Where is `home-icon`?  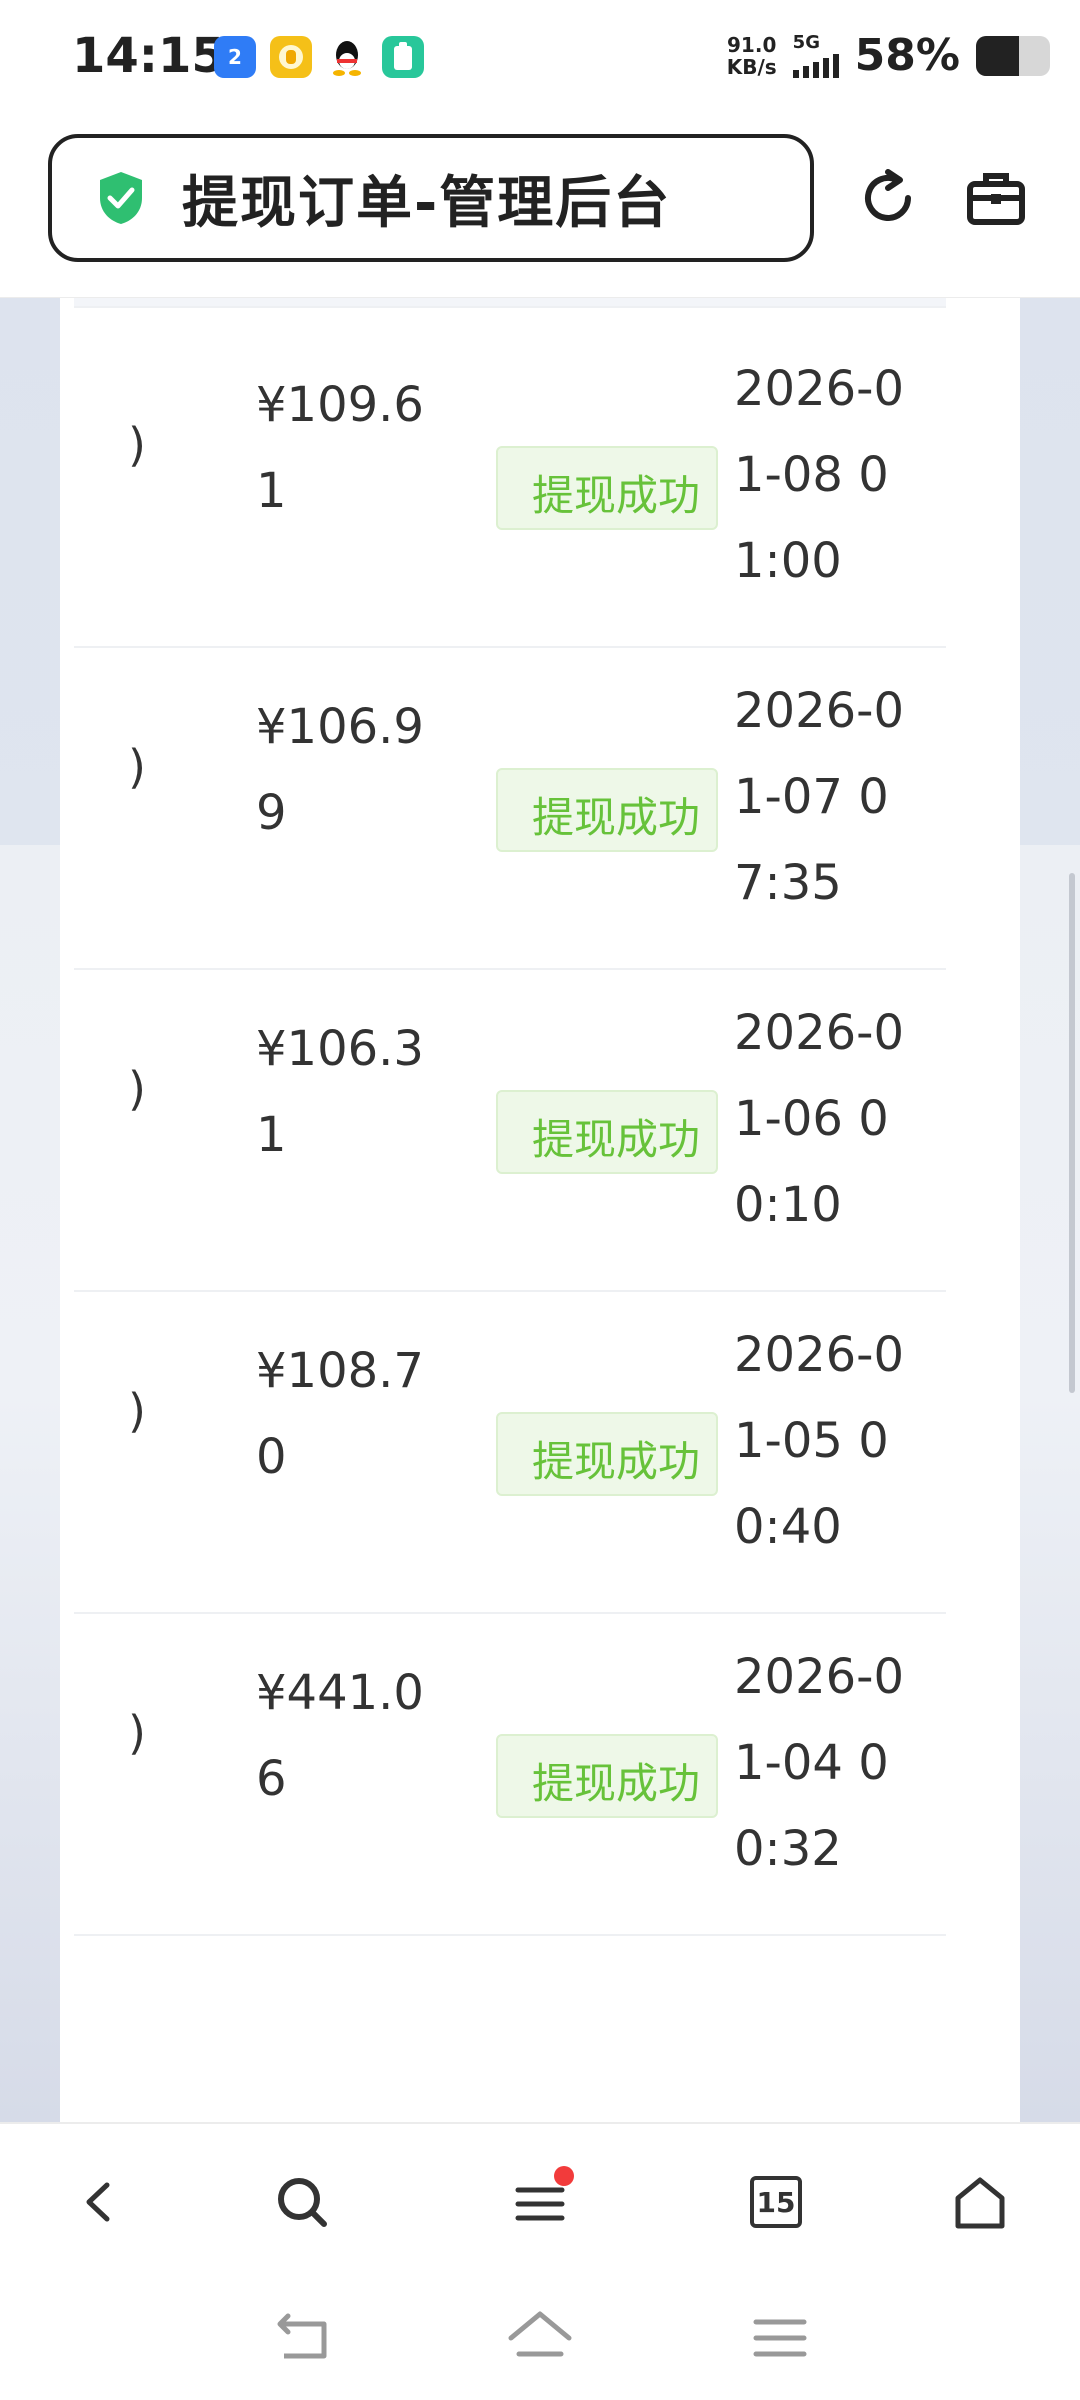
home-icon is located at coordinates (980, 2203).